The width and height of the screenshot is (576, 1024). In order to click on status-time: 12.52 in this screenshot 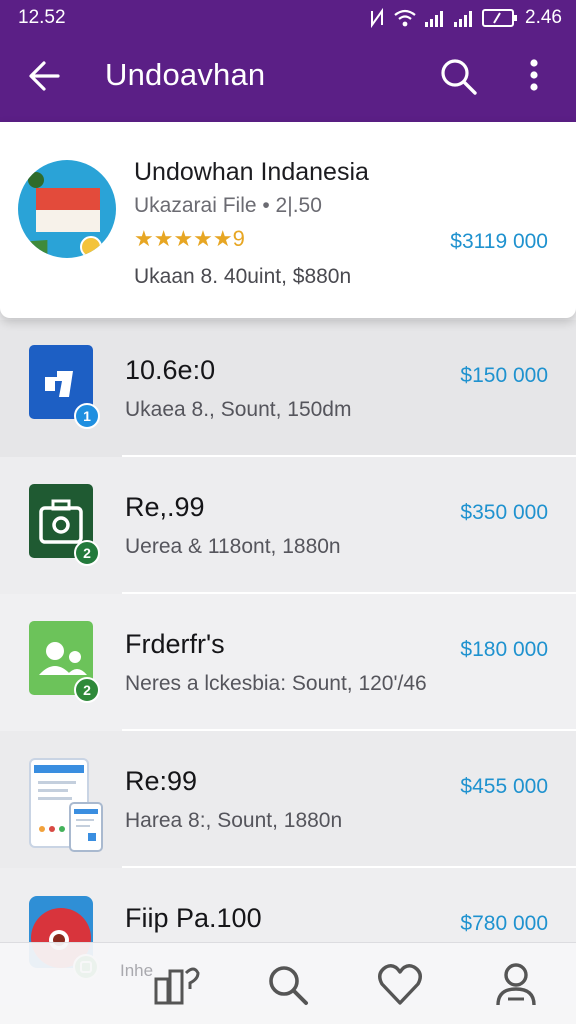, I will do `click(42, 17)`.